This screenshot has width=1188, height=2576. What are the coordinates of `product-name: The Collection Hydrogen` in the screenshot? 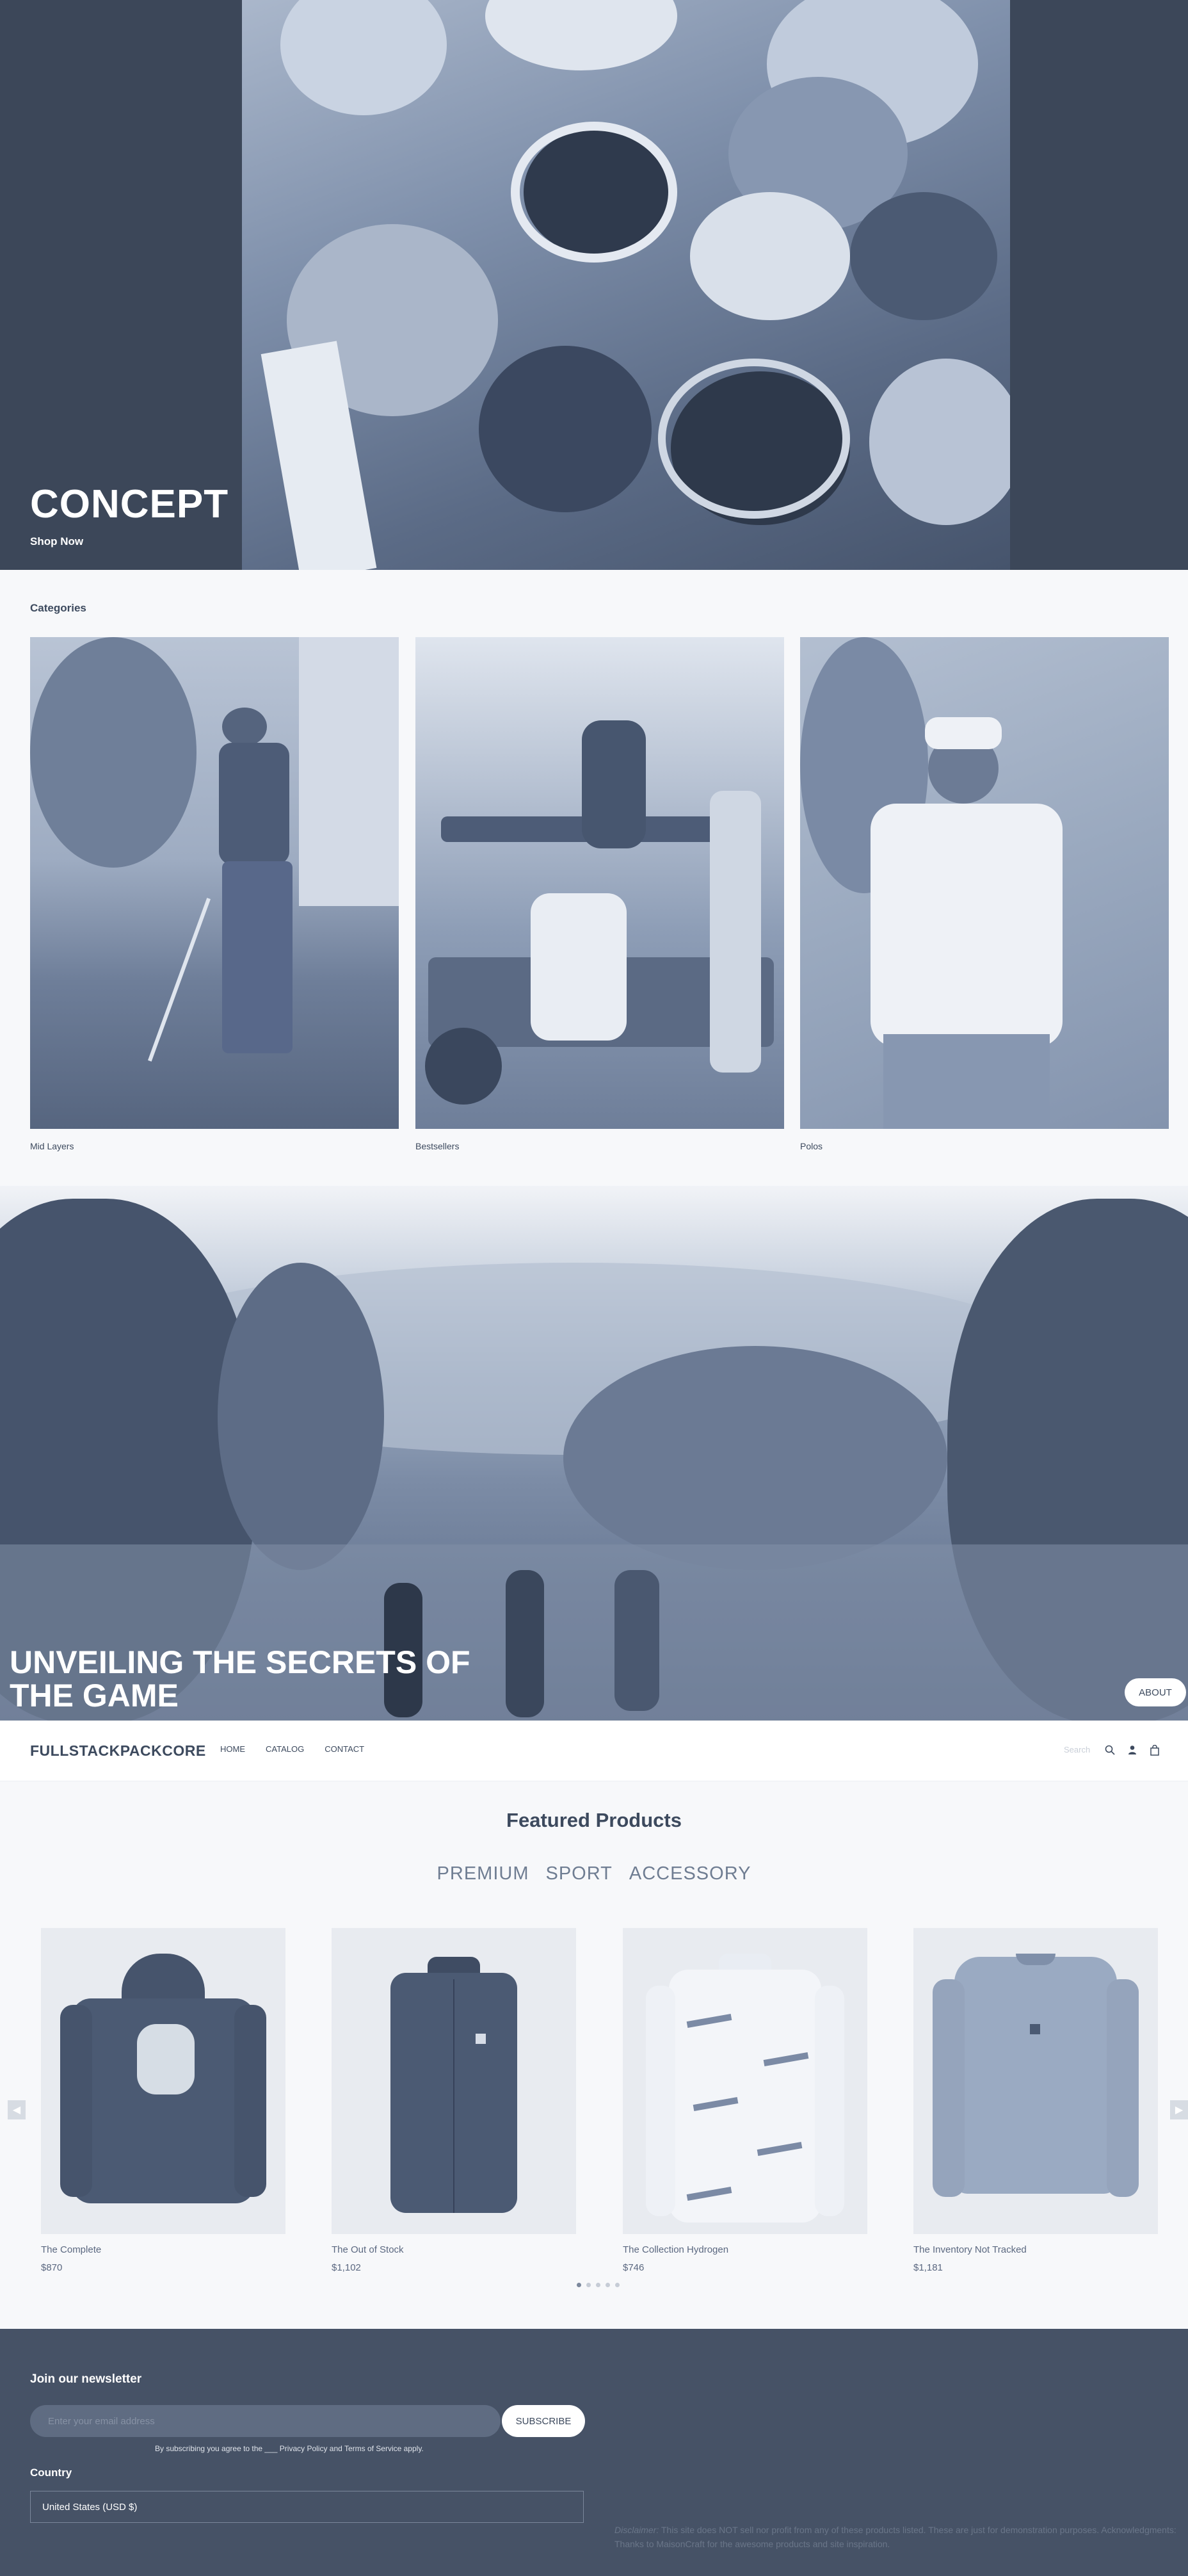 It's located at (675, 2249).